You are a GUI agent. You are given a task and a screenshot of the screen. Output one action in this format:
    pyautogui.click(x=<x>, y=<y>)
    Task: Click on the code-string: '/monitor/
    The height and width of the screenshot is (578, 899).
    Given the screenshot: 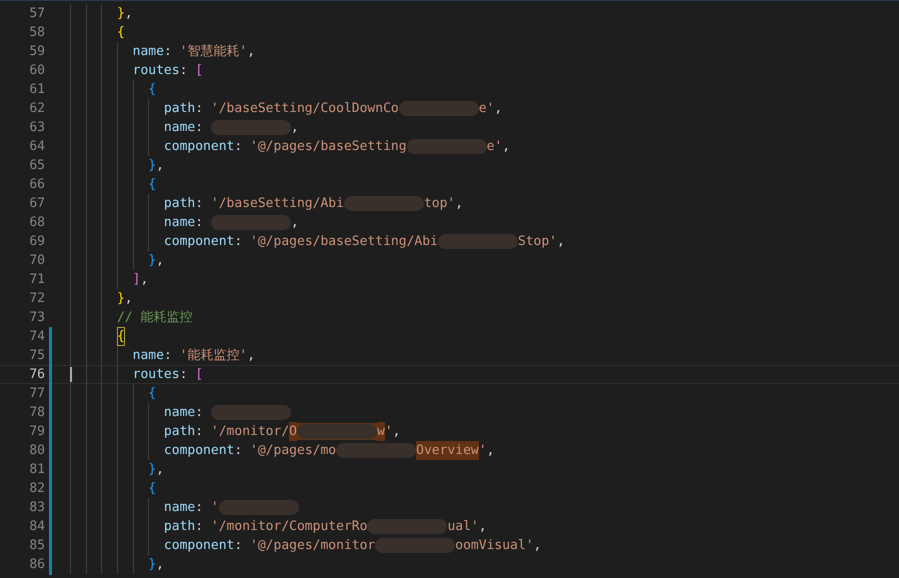 What is the action you would take?
    pyautogui.click(x=250, y=432)
    